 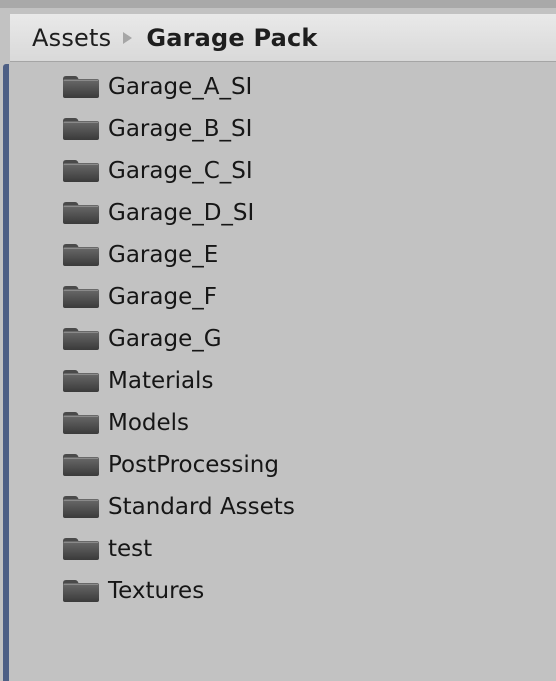 What do you see at coordinates (201, 507) in the screenshot?
I see `folder-label: Standard Assets` at bounding box center [201, 507].